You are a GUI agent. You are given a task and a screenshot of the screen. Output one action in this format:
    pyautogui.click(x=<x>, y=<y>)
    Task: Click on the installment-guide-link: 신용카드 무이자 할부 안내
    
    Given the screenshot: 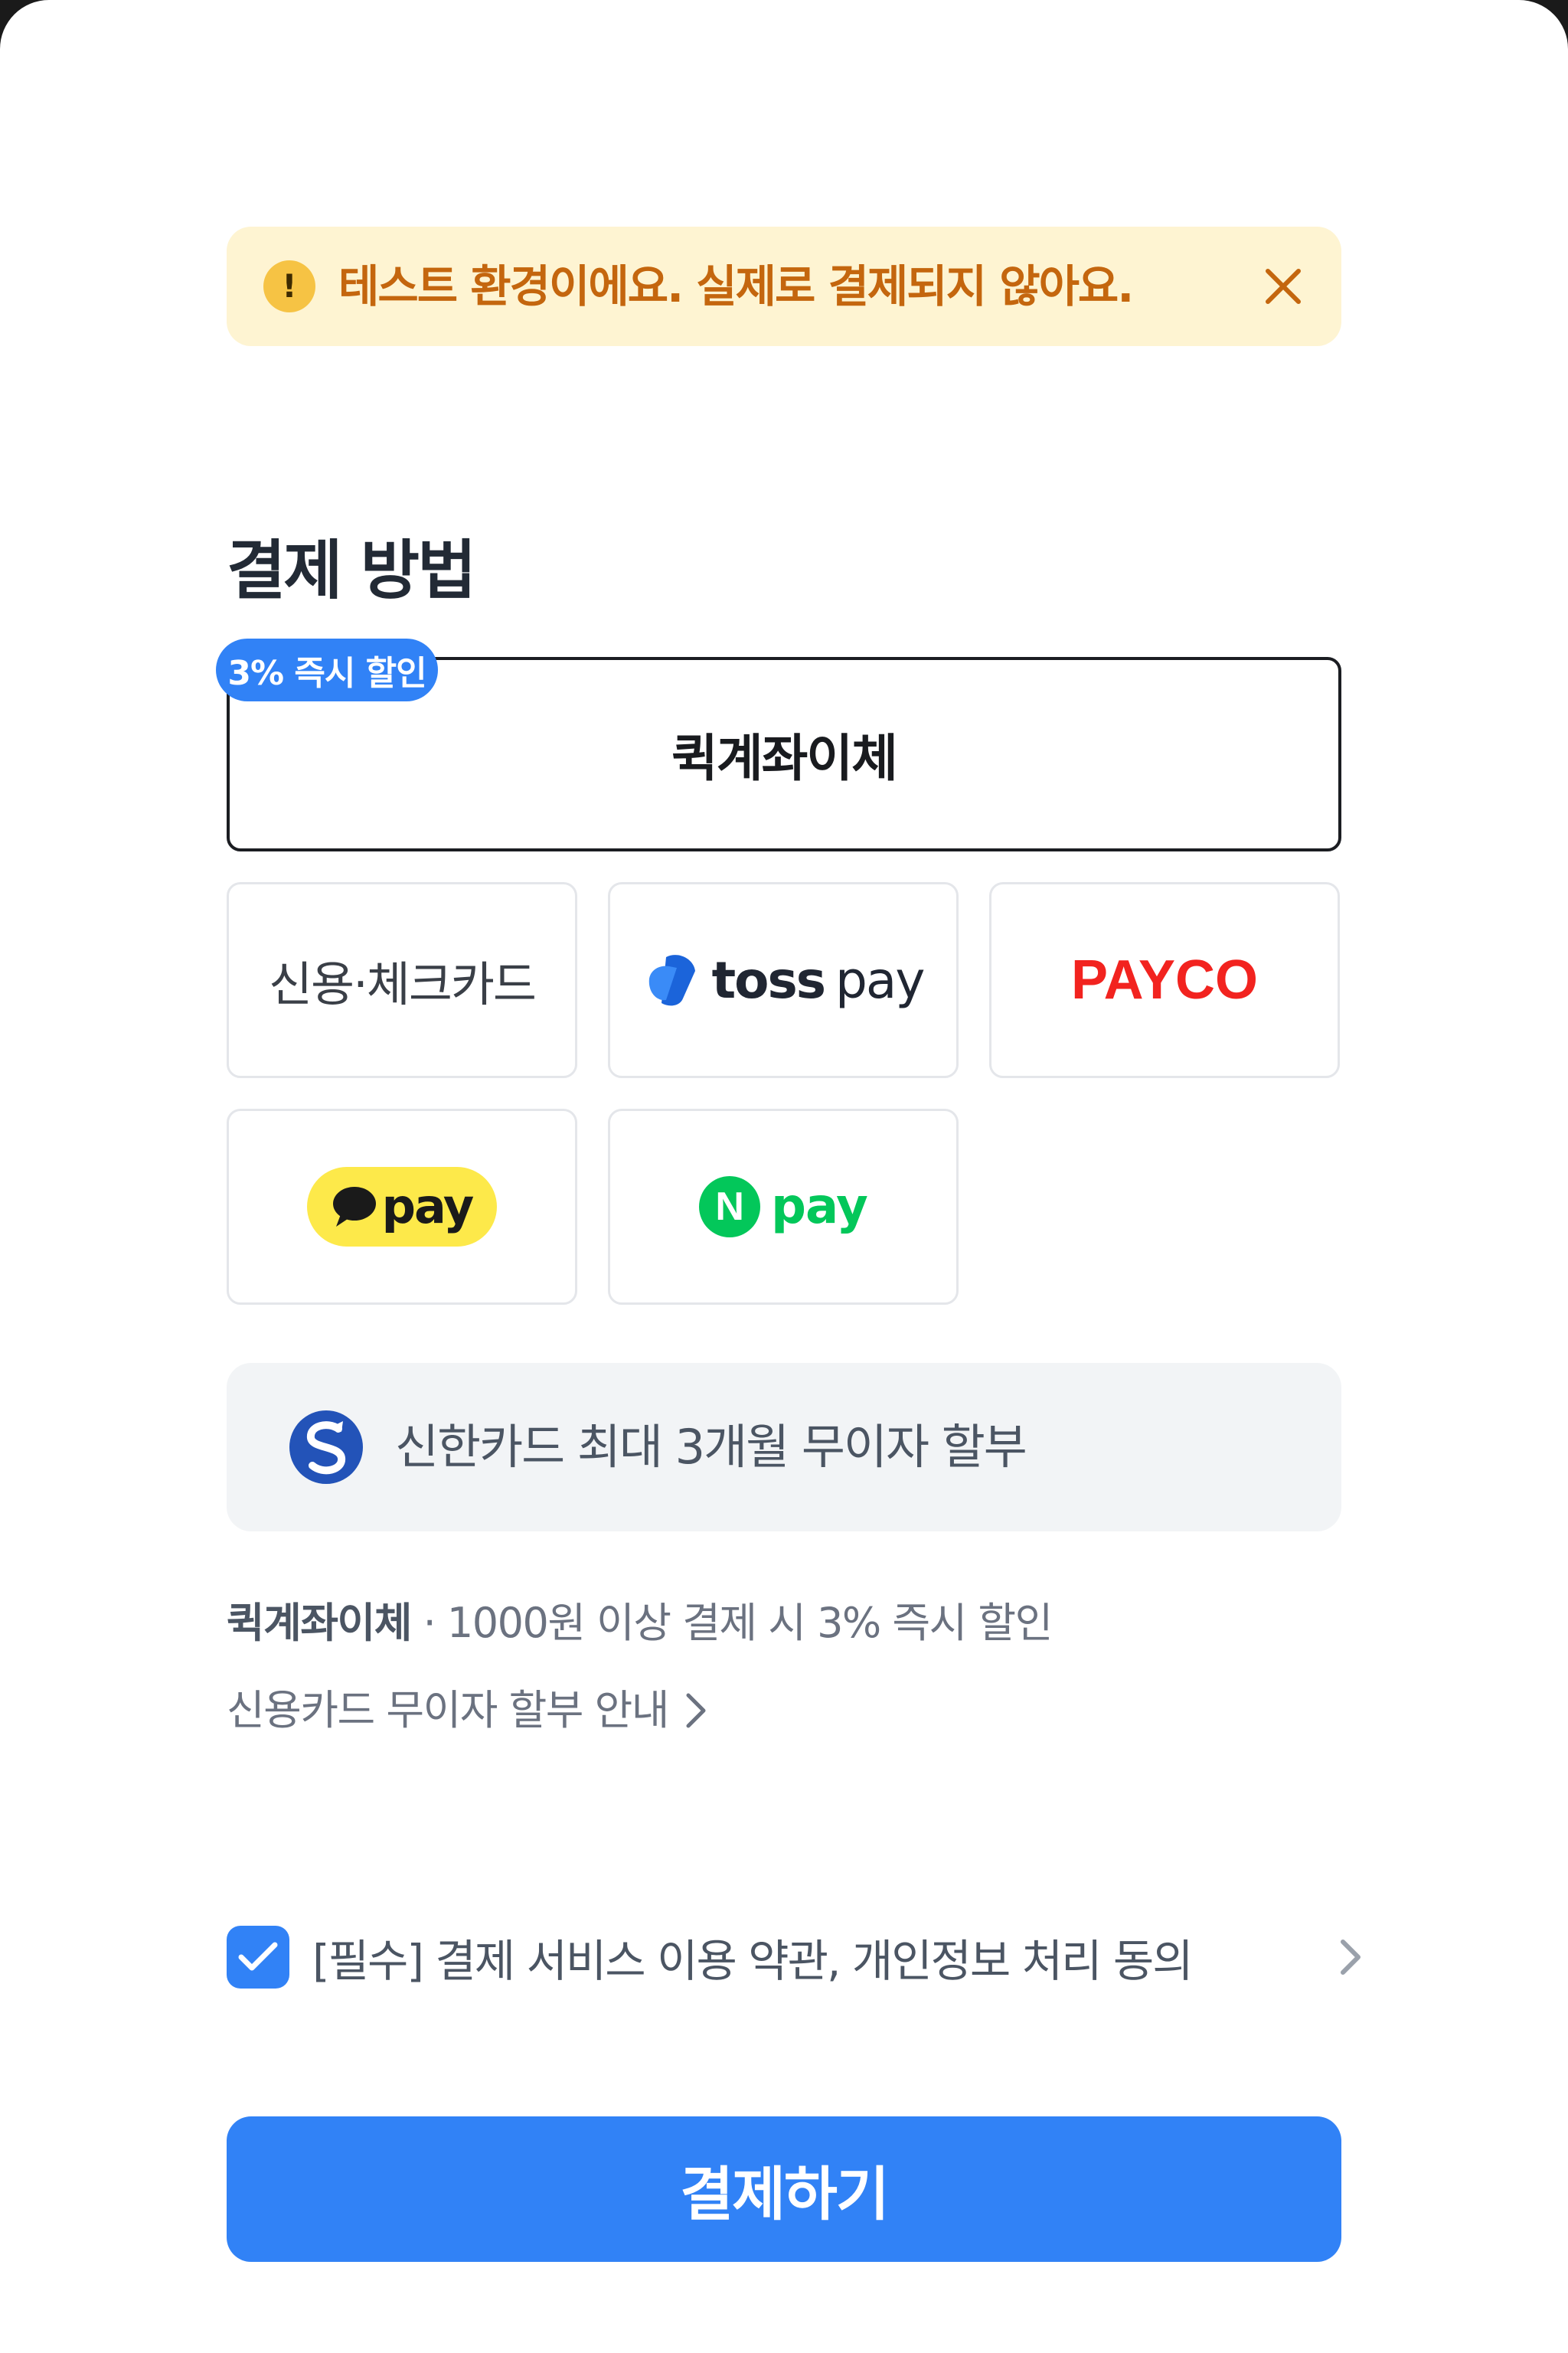 What is the action you would take?
    pyautogui.click(x=467, y=1710)
    